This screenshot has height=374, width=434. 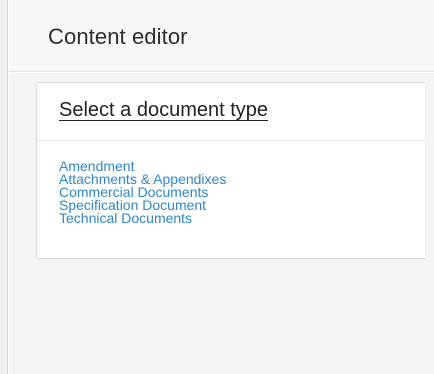 What do you see at coordinates (142, 218) in the screenshot?
I see `document-type-link-technical-documents: Technical Documents` at bounding box center [142, 218].